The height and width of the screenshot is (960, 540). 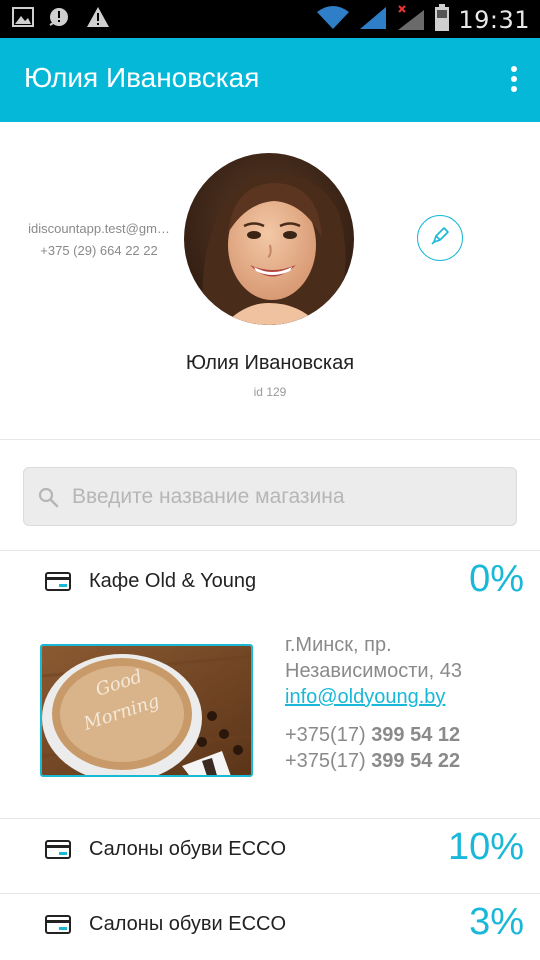 What do you see at coordinates (485, 847) in the screenshot?
I see `store-discount: 10%` at bounding box center [485, 847].